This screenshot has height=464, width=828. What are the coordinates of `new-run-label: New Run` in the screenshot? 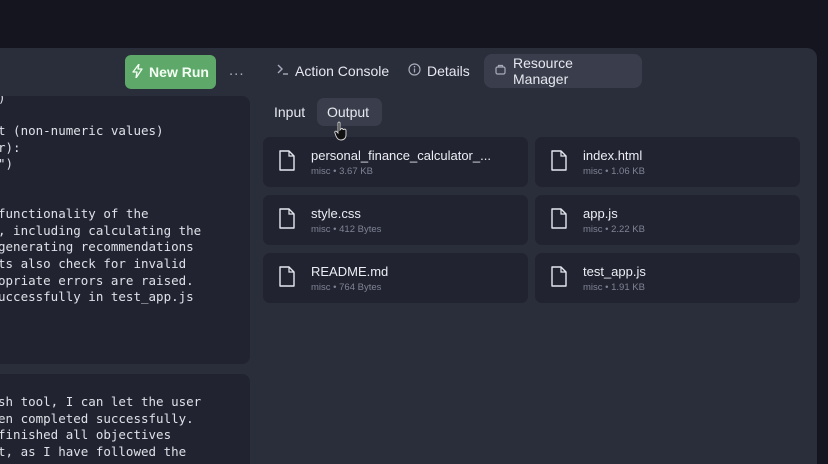 It's located at (179, 72).